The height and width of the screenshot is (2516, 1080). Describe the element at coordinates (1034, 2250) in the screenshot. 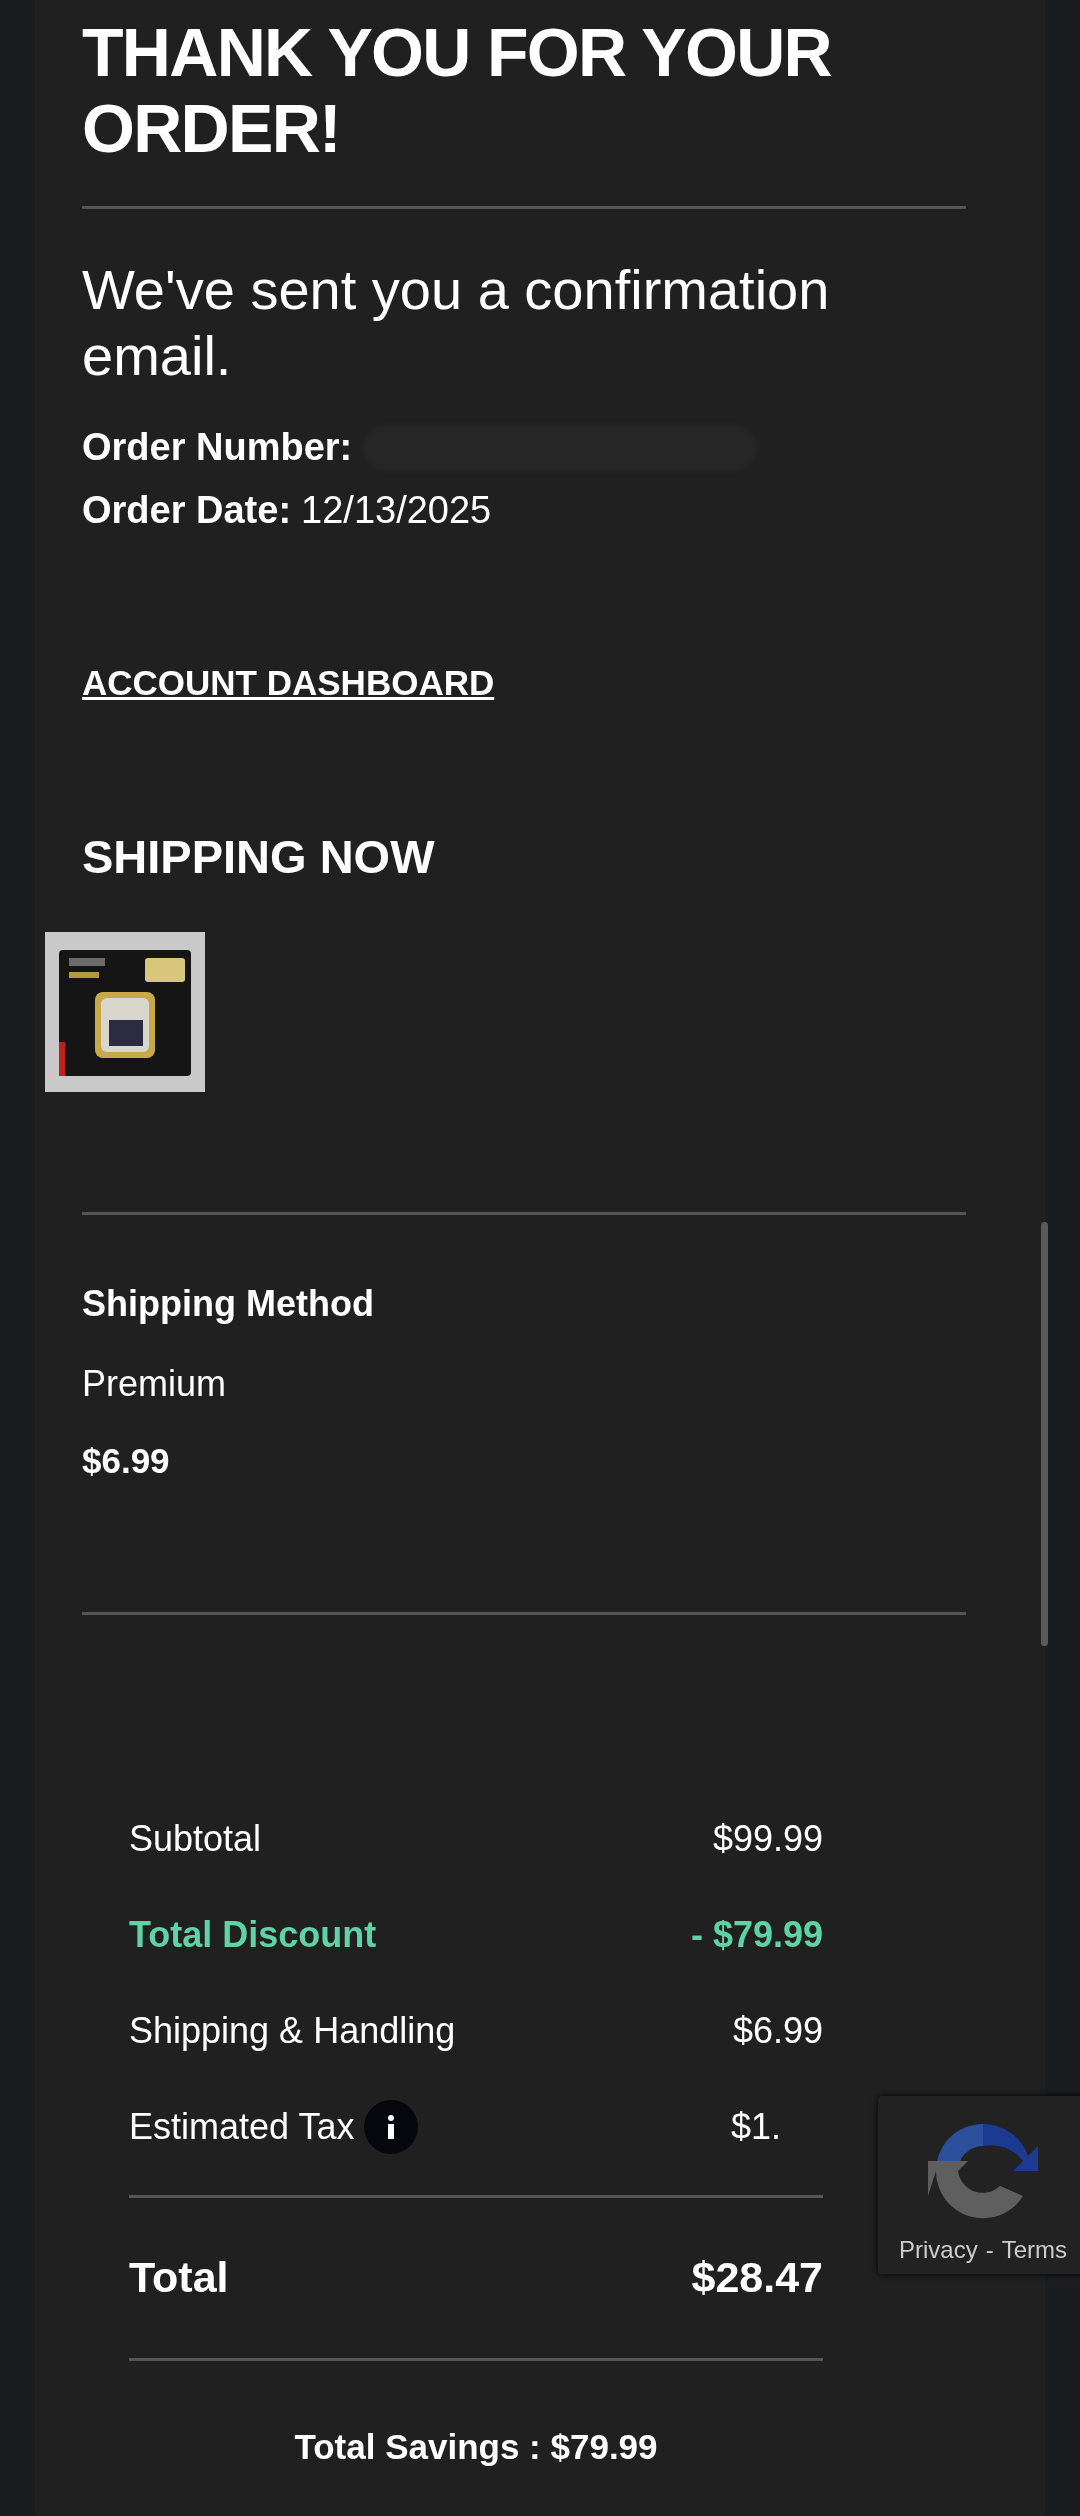

I see `terms-link: Terms` at that location.